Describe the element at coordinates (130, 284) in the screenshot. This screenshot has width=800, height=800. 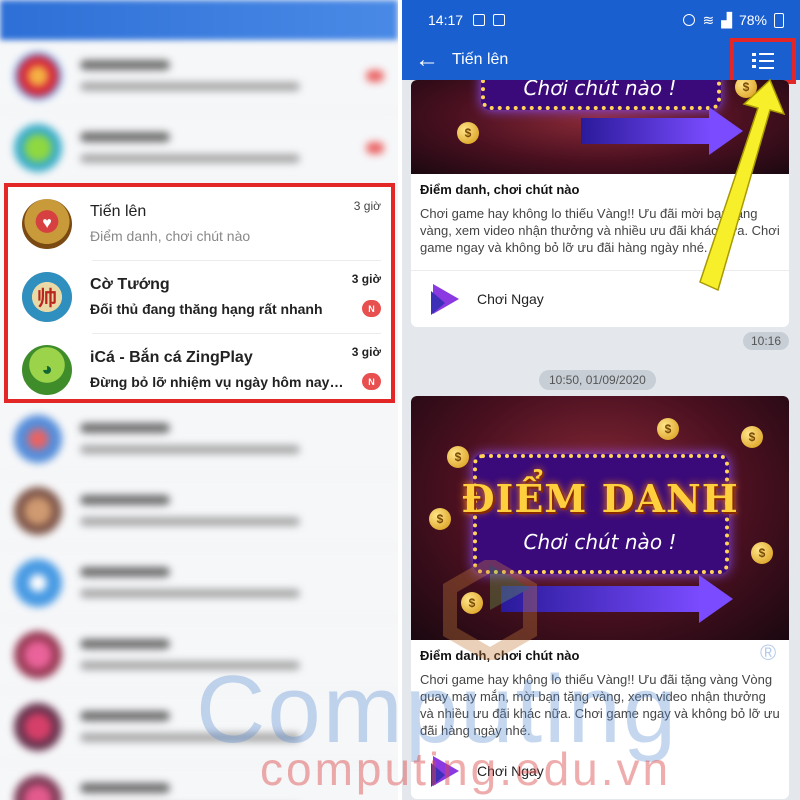
I see `chat-title: Cờ Tướng` at that location.